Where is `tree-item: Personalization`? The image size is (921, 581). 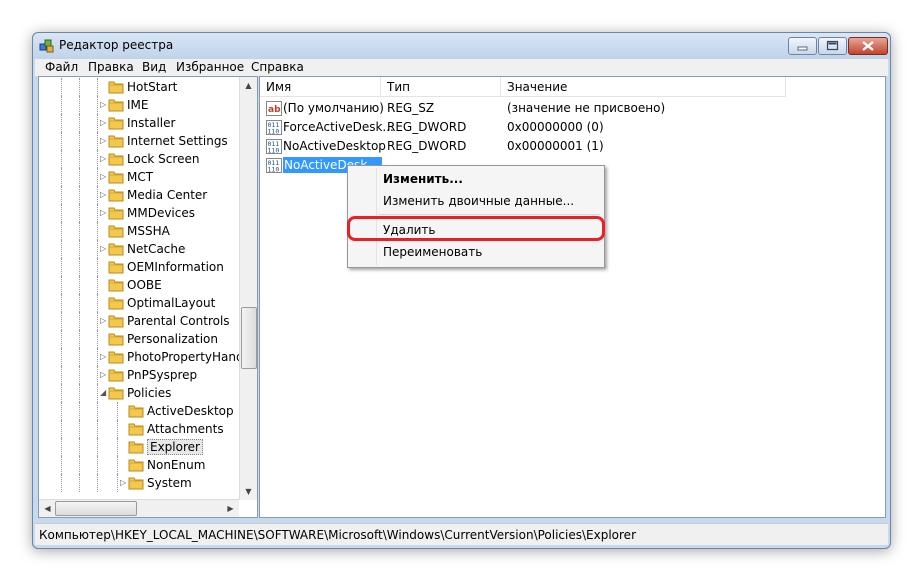 tree-item: Personalization is located at coordinates (139, 339).